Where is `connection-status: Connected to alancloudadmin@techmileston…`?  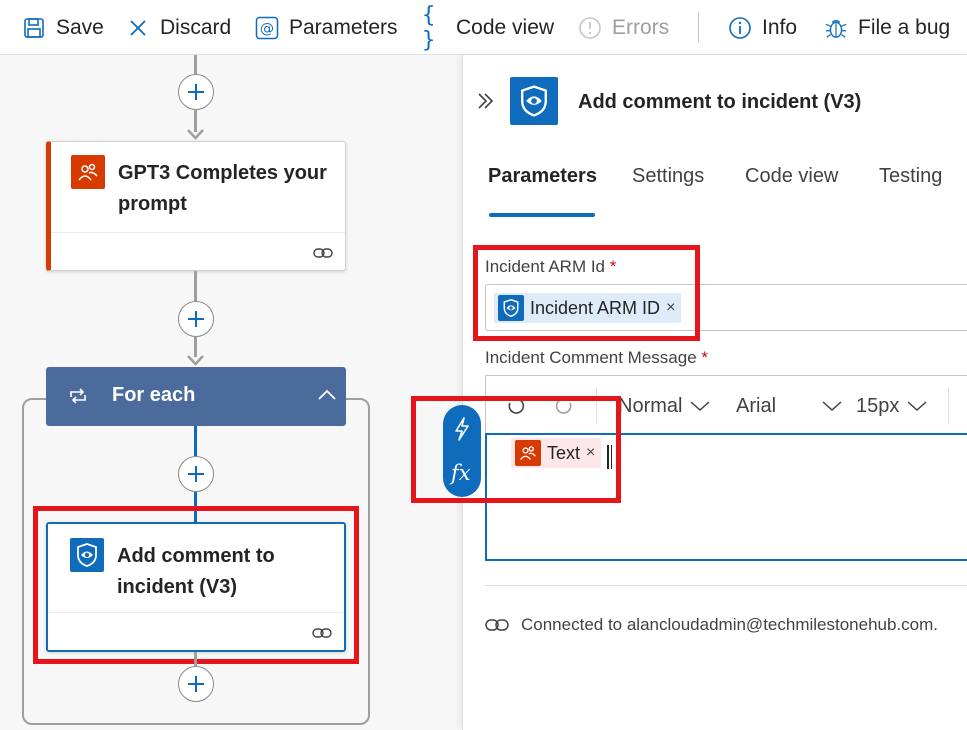 connection-status: Connected to alancloudadmin@techmileston… is located at coordinates (711, 625).